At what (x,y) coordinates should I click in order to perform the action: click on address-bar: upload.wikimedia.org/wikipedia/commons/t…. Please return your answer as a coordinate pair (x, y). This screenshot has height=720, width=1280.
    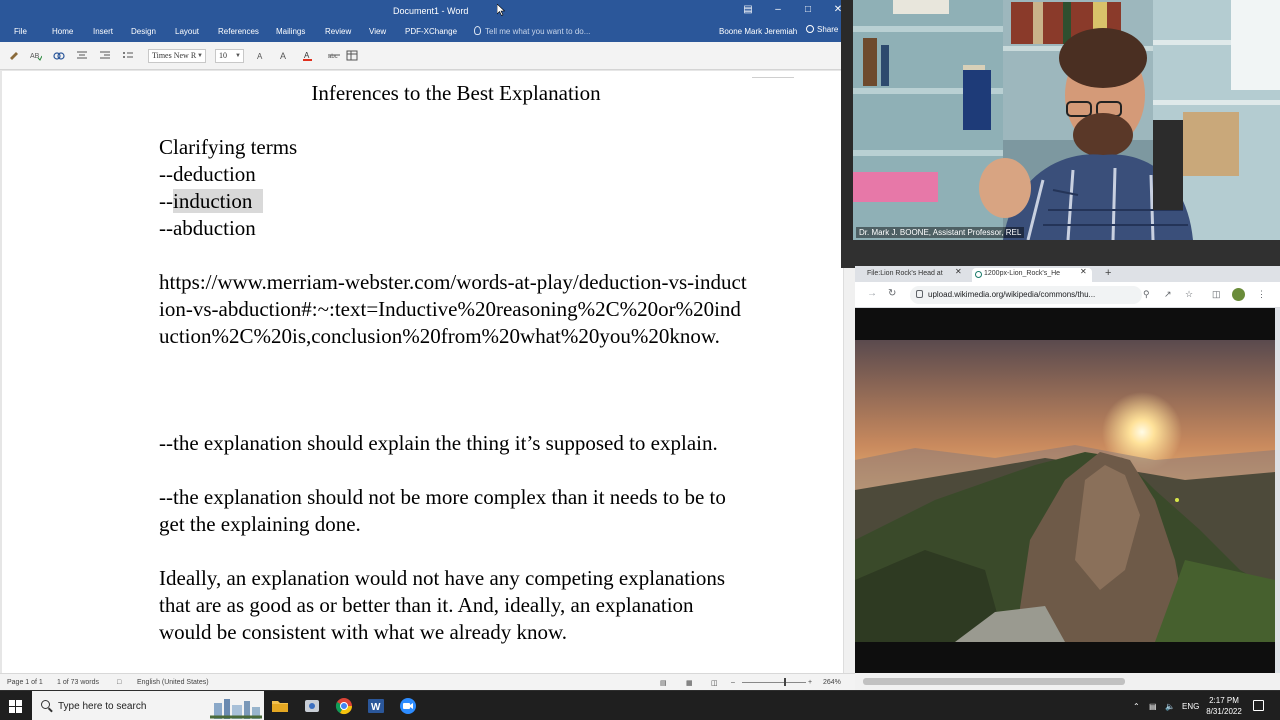
    Looking at the image, I should click on (1026, 295).